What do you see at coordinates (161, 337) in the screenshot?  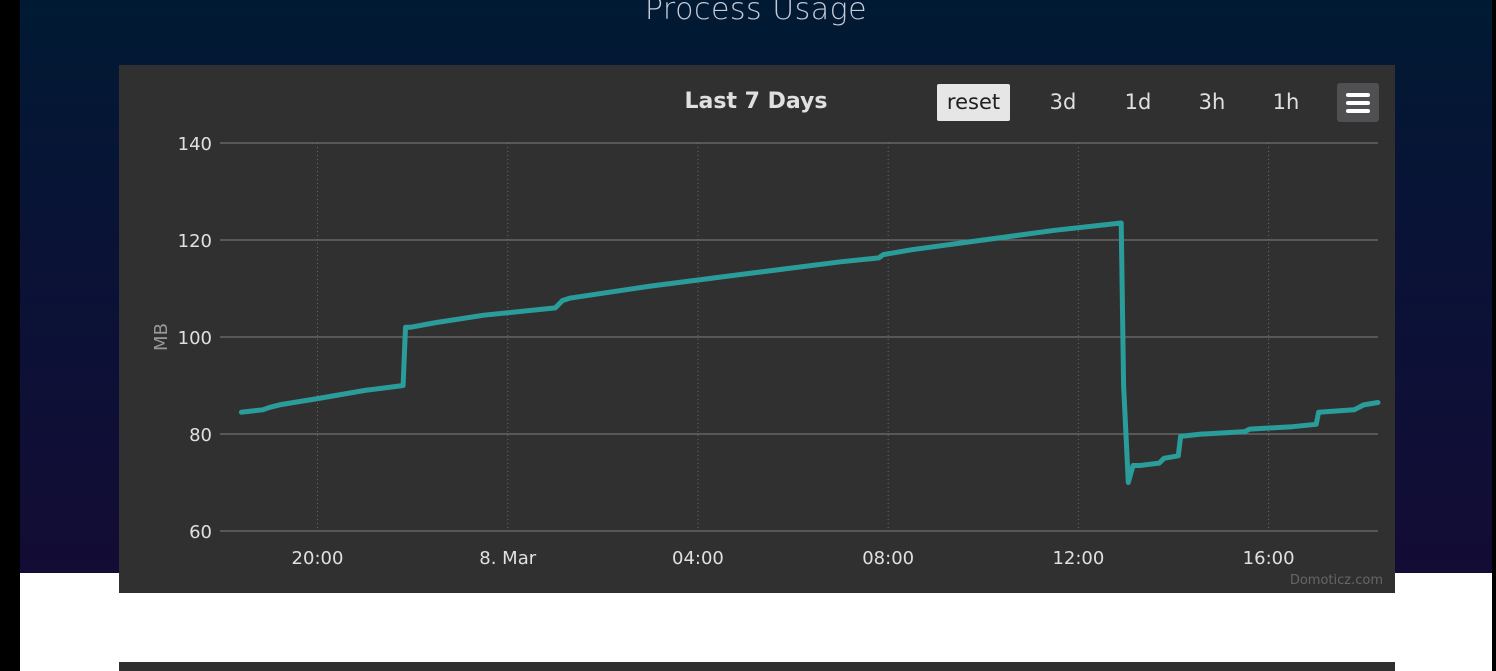 I see `y-axis-label: MB` at bounding box center [161, 337].